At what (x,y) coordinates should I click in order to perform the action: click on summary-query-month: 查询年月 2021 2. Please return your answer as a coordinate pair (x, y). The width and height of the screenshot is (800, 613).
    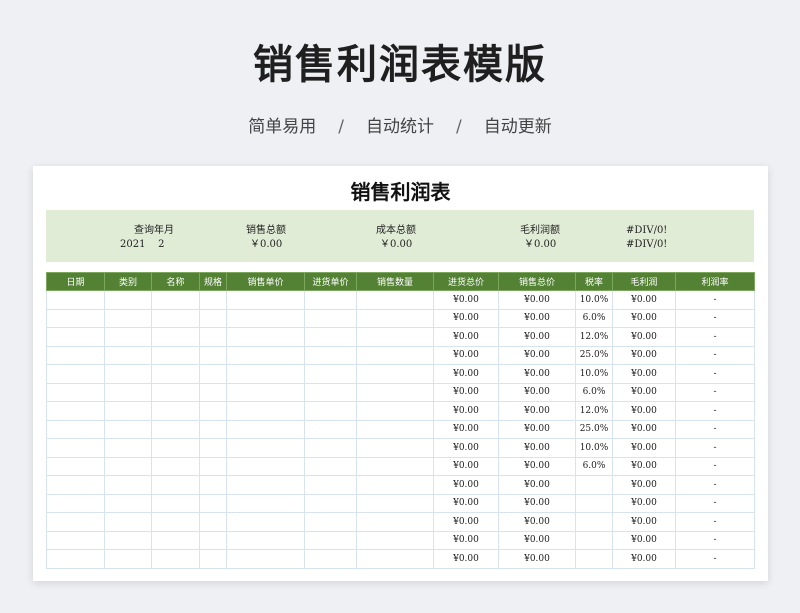
    Looking at the image, I should click on (147, 238).